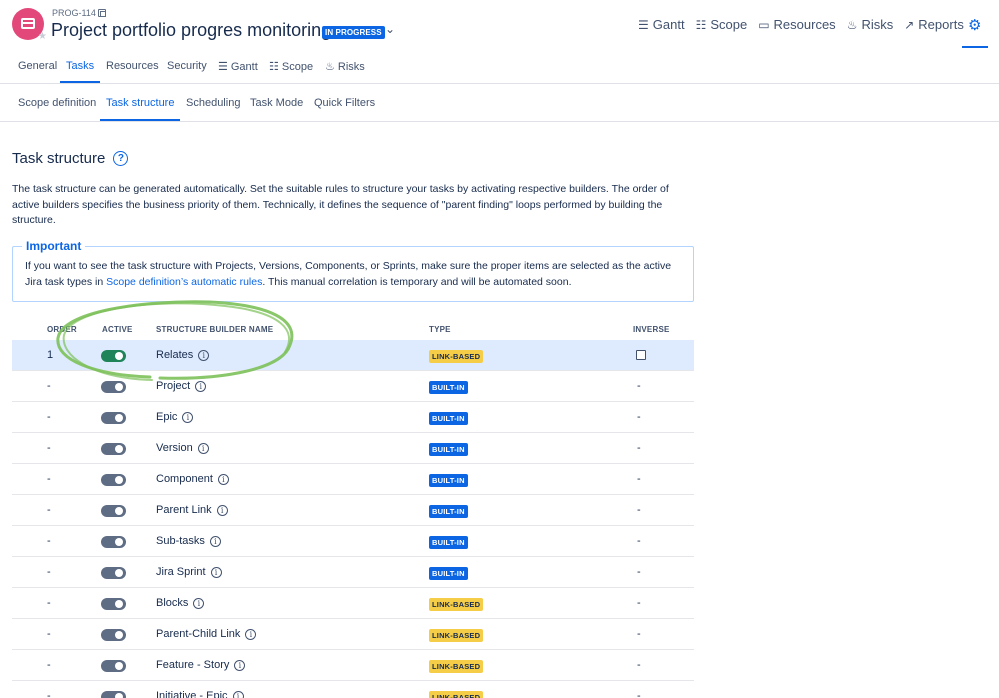 The height and width of the screenshot is (698, 999). Describe the element at coordinates (353, 603) in the screenshot. I see `table-row: - Blocks i LINK-BASED -` at that location.